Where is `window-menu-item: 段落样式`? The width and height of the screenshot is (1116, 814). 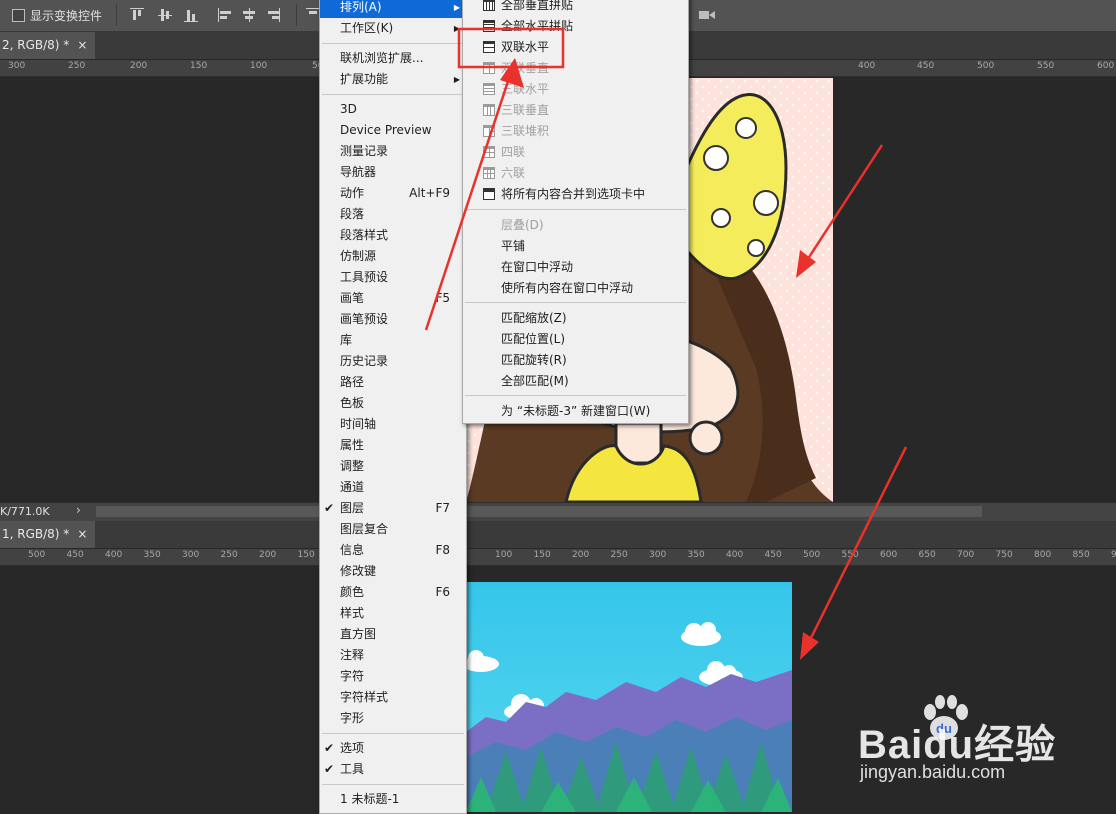 window-menu-item: 段落样式 is located at coordinates (393, 235).